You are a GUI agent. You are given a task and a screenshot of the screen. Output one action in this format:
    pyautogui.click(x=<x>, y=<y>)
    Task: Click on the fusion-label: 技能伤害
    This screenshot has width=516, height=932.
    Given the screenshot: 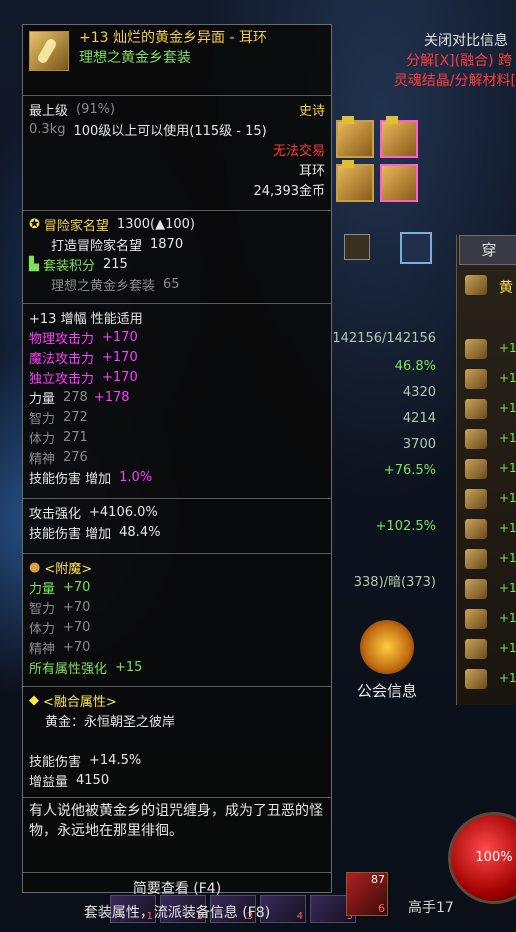 What is the action you would take?
    pyautogui.click(x=55, y=762)
    